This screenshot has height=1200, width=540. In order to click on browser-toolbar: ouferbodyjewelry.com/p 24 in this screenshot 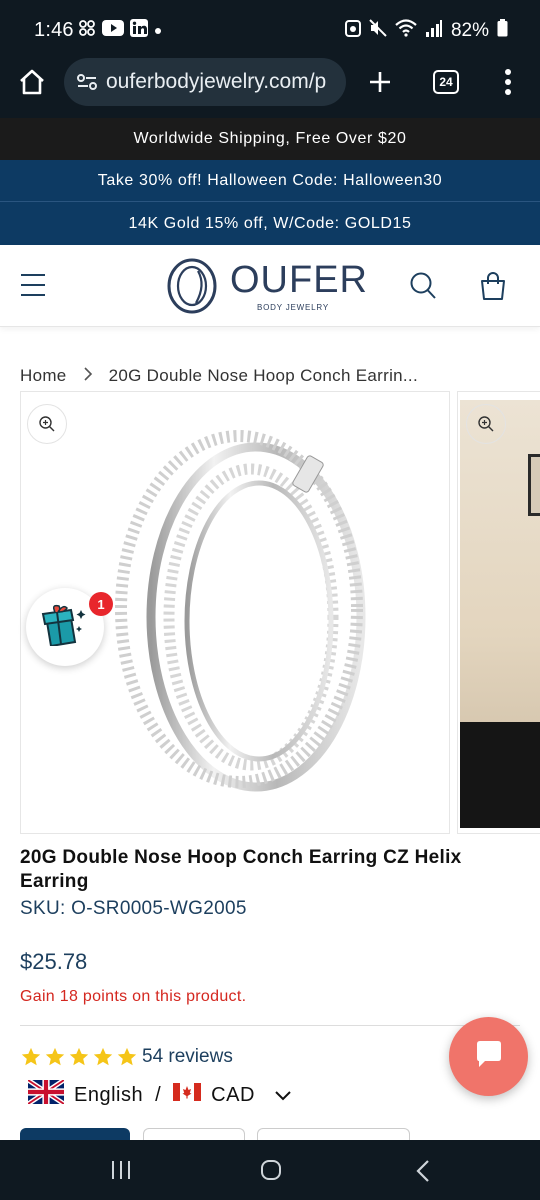, I will do `click(270, 89)`.